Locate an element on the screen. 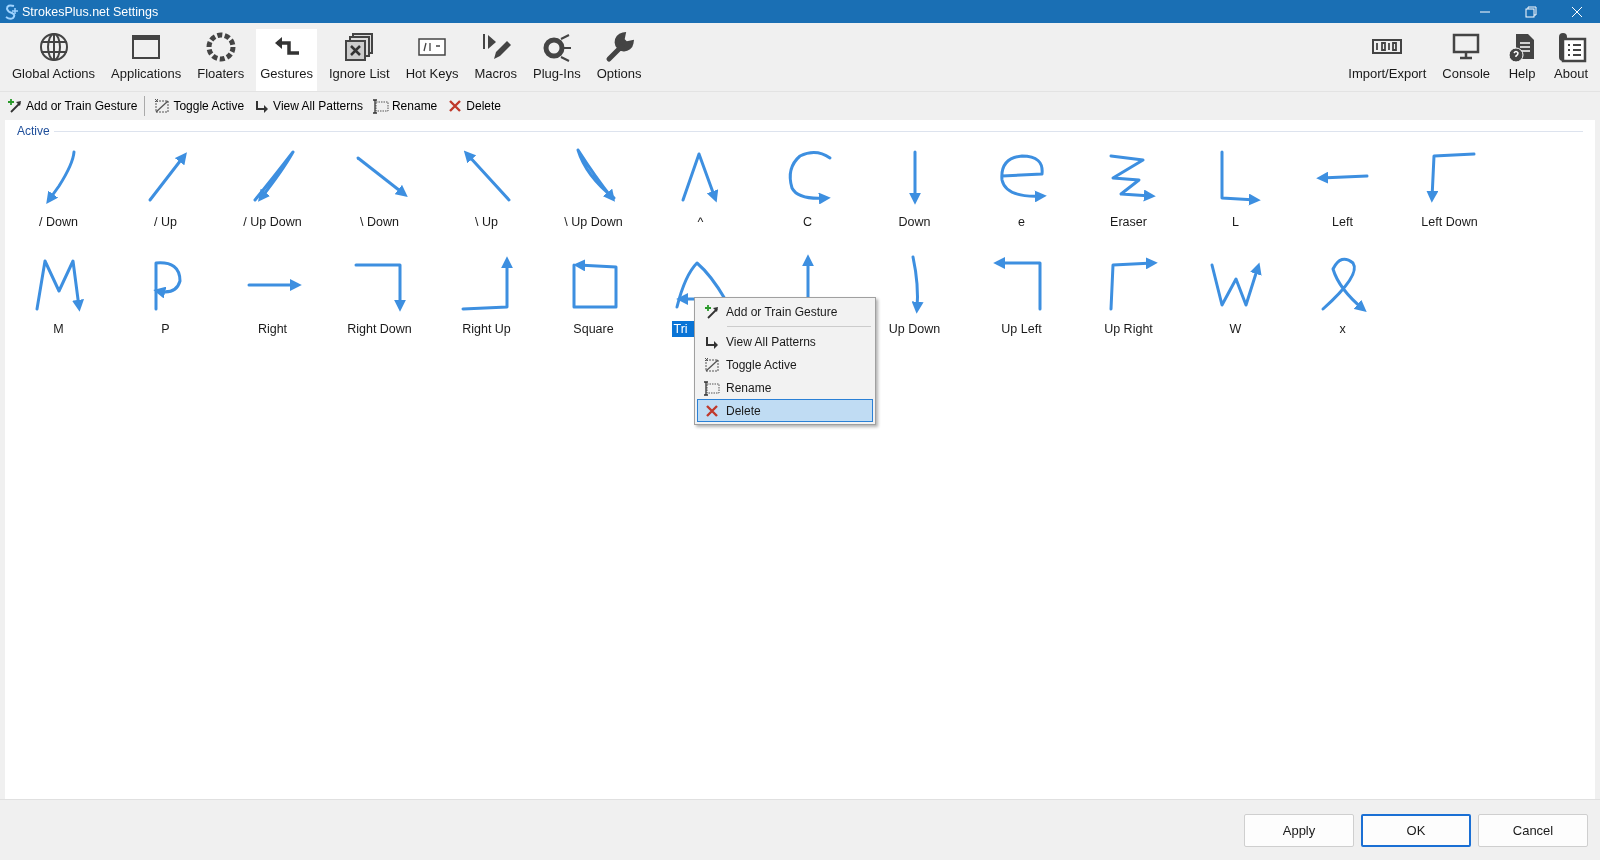  gesture-label: \ Up Down is located at coordinates (593, 222).